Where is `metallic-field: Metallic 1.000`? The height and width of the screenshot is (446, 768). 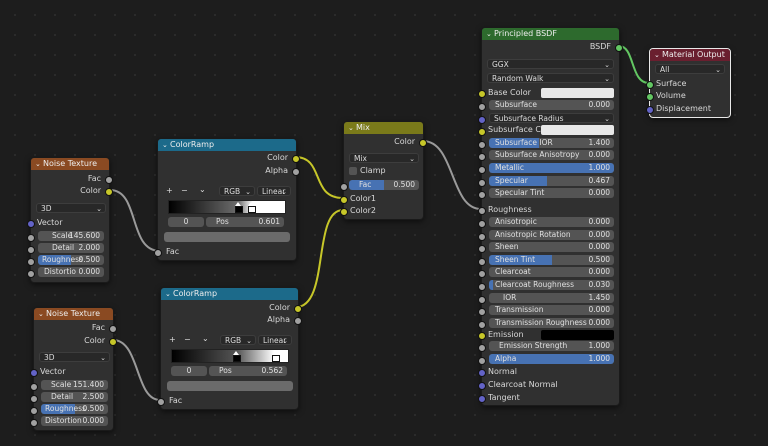
metallic-field: Metallic 1.000 is located at coordinates (551, 168).